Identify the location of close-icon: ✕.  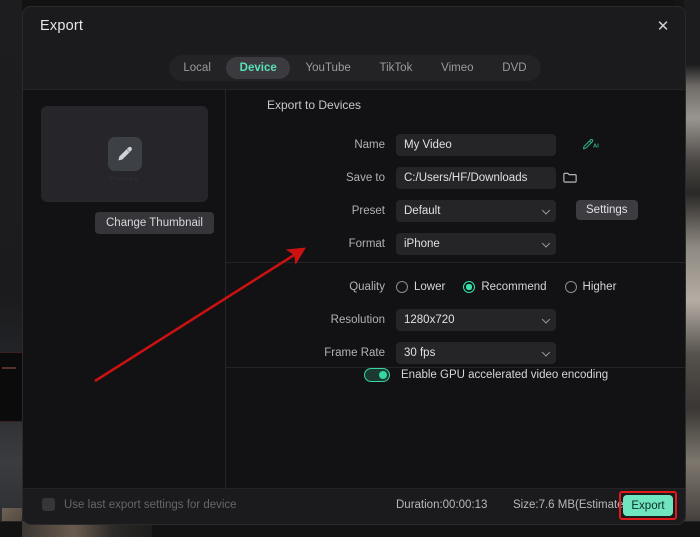
(663, 26).